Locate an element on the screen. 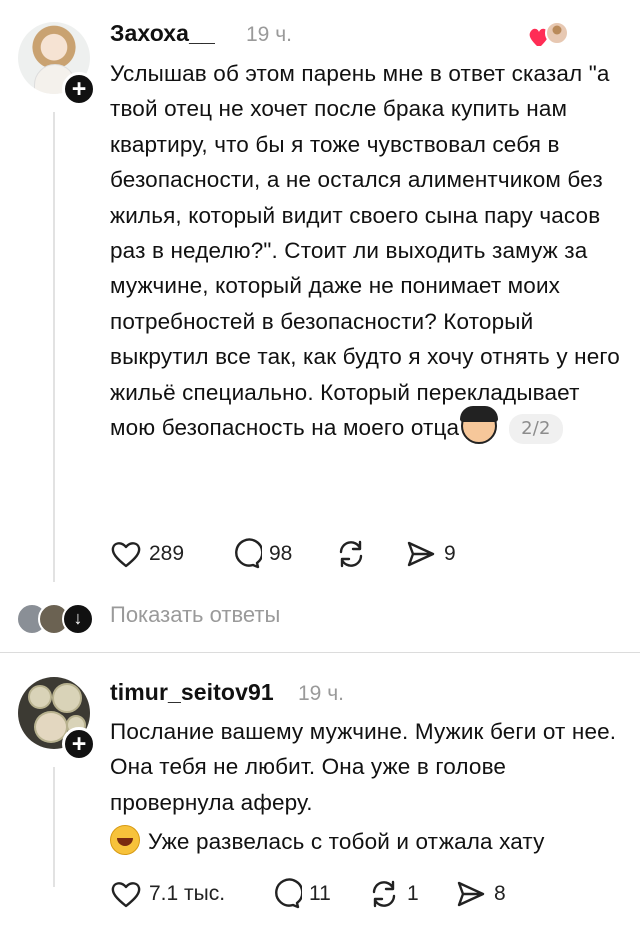 The height and width of the screenshot is (927, 640). like-button: 289 is located at coordinates (147, 554).